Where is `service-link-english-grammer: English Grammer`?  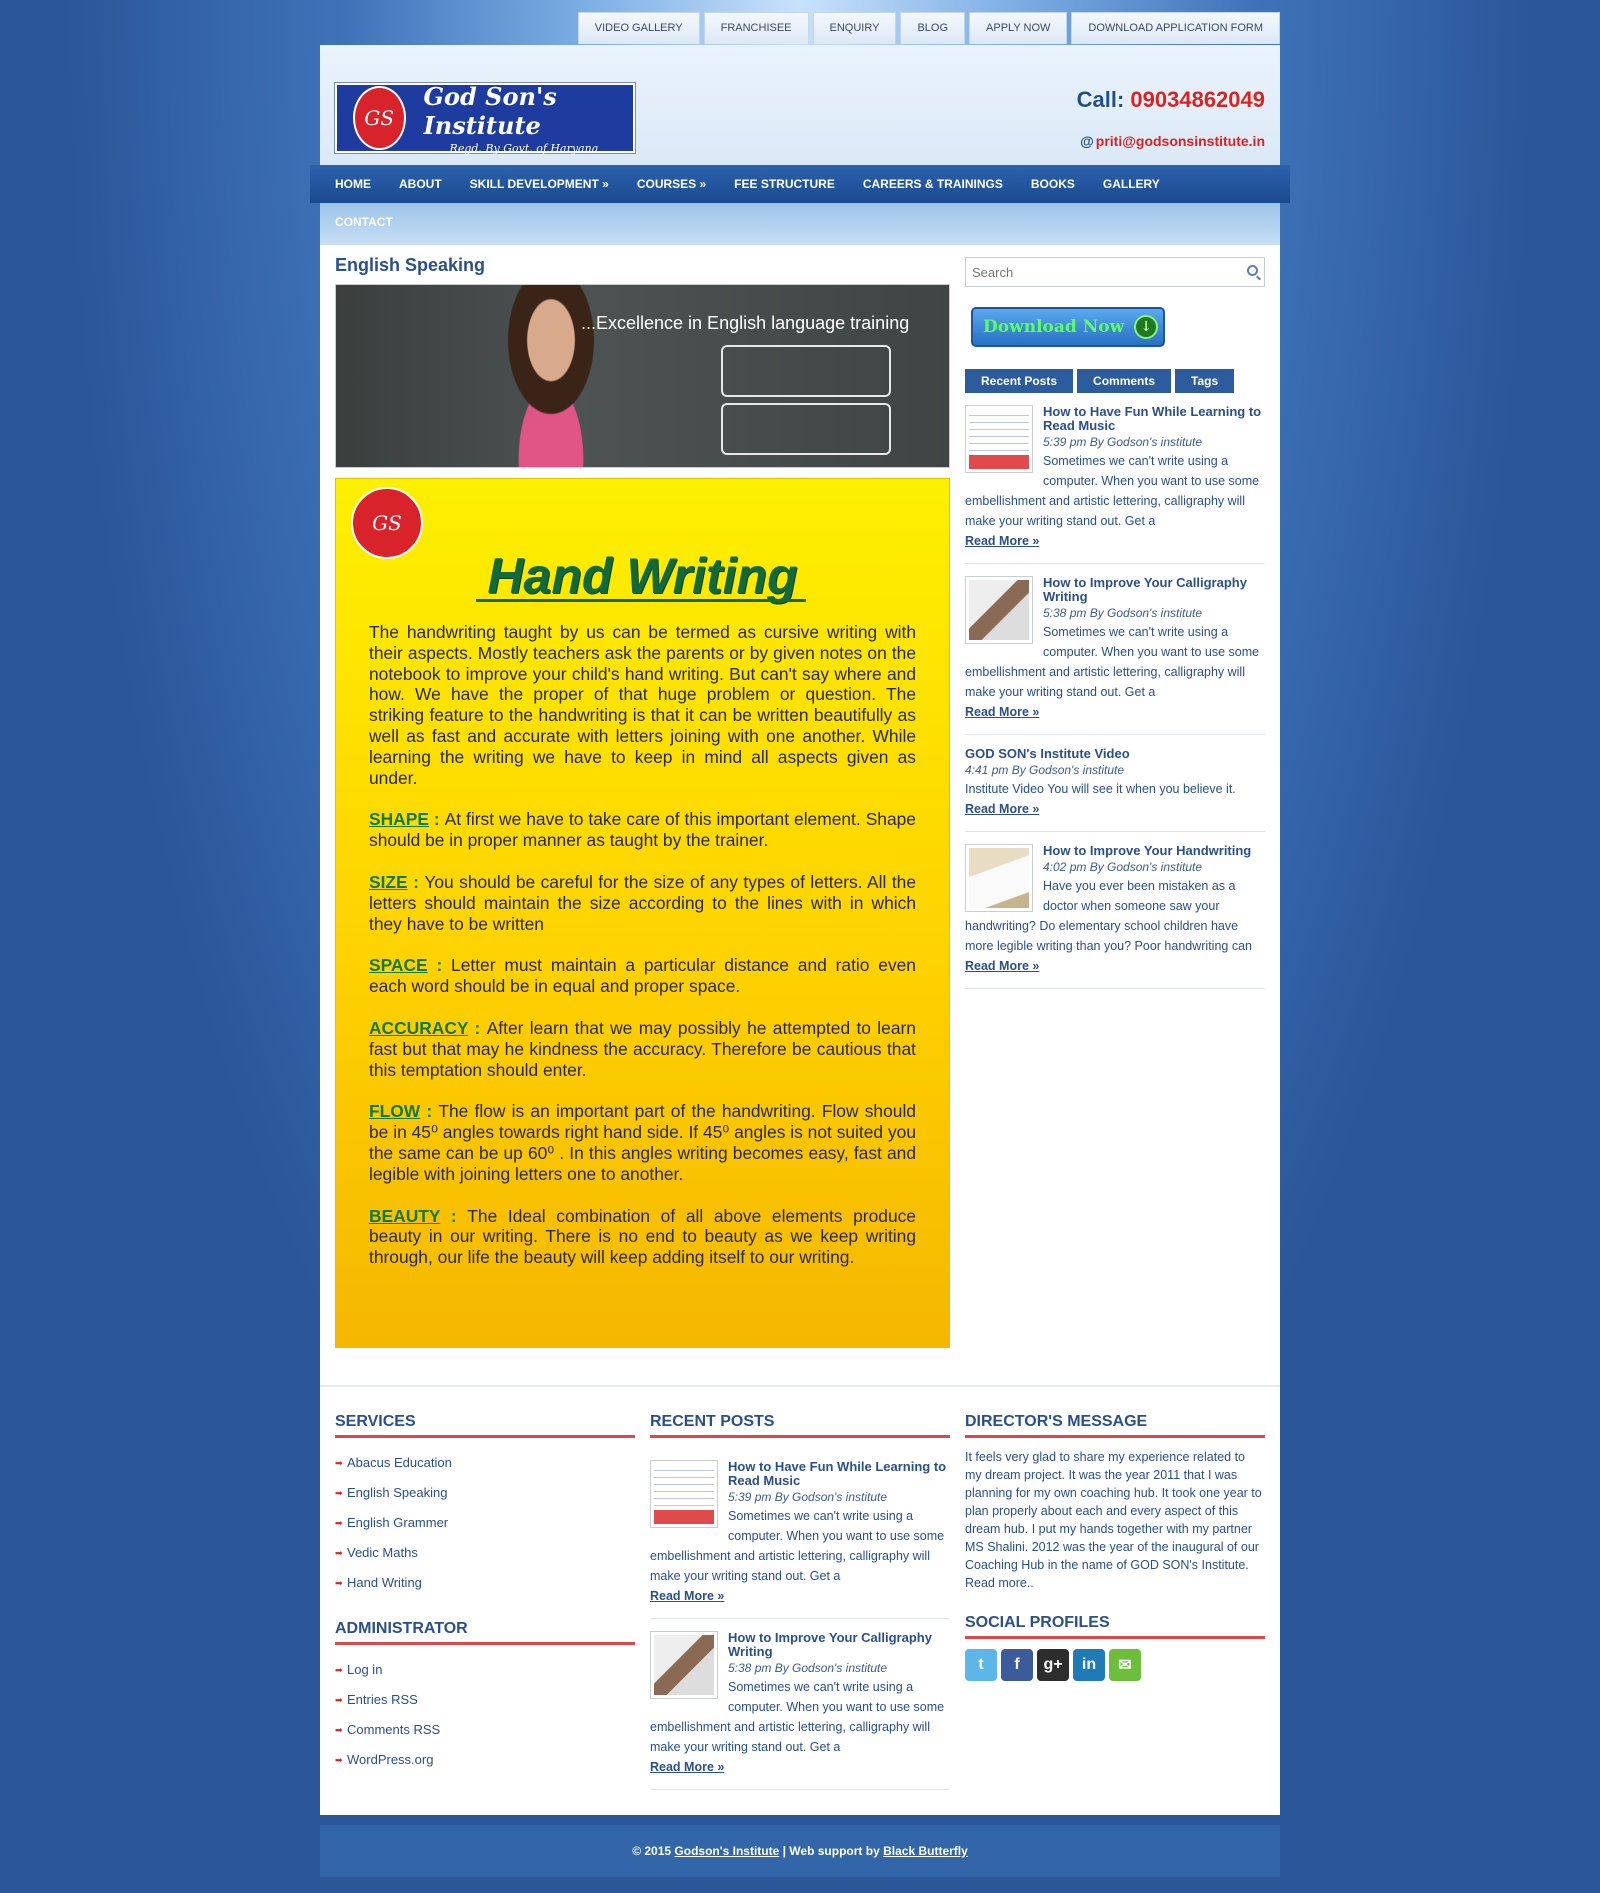 service-link-english-grammer: English Grammer is located at coordinates (485, 1523).